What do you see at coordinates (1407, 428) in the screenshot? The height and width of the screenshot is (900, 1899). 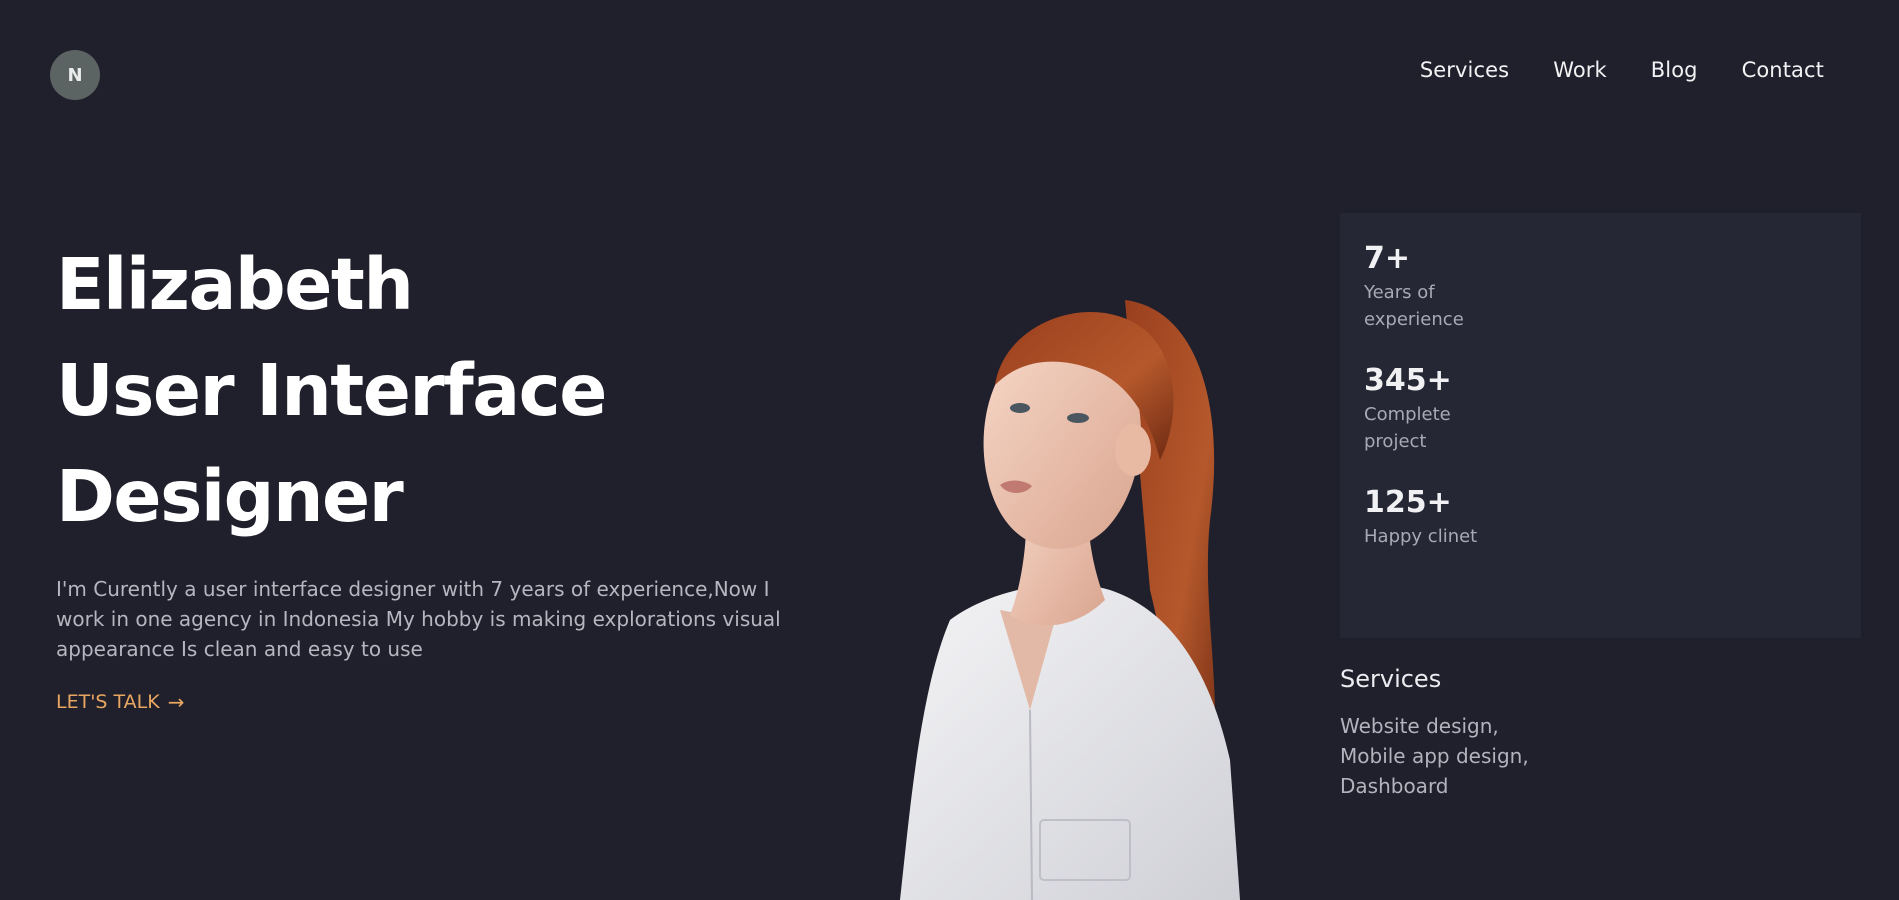 I see `stat-label: Complete project` at bounding box center [1407, 428].